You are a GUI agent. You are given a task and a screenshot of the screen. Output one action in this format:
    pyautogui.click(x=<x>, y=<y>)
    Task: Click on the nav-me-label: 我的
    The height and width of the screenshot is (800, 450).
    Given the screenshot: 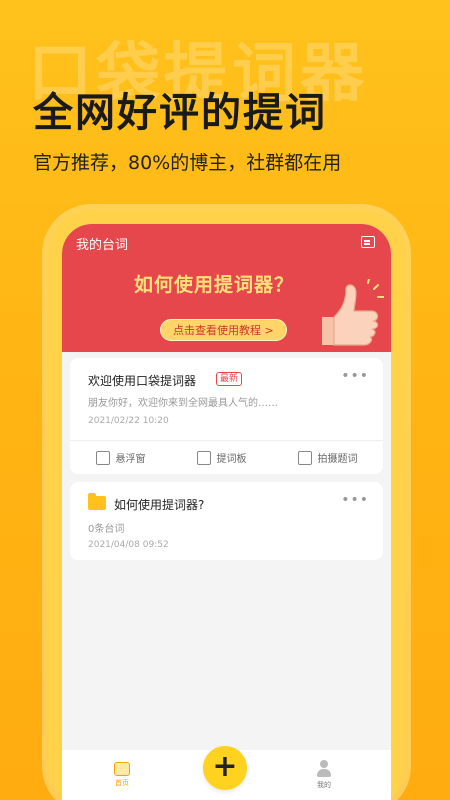 What is the action you would take?
    pyautogui.click(x=324, y=785)
    